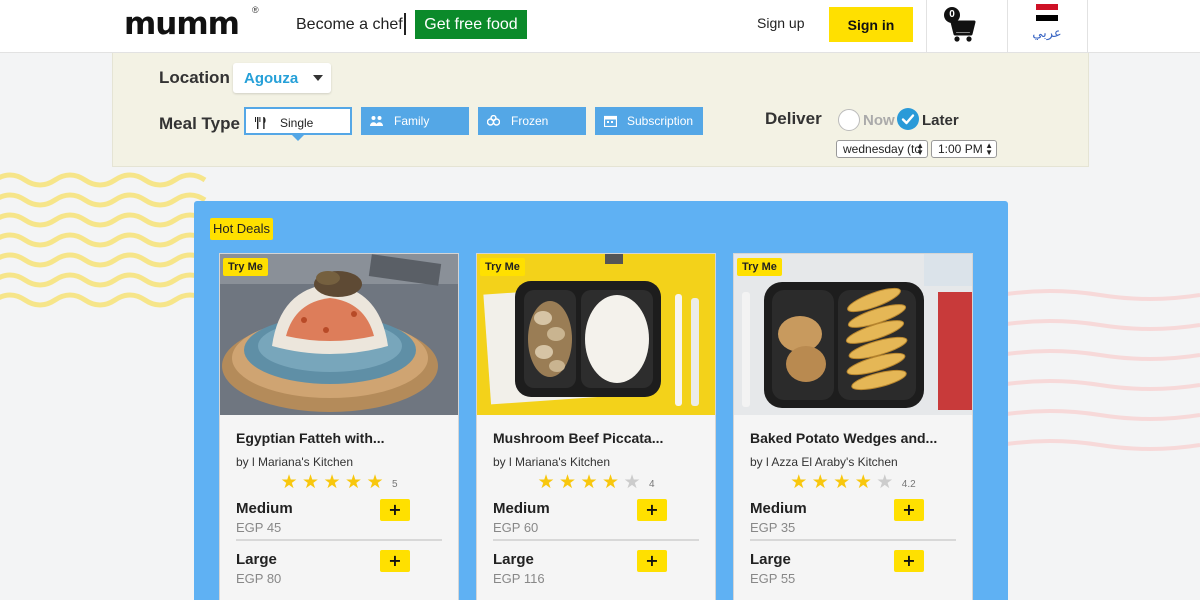 The image size is (1200, 600). I want to click on meal-type-single-label: Single, so click(297, 123).